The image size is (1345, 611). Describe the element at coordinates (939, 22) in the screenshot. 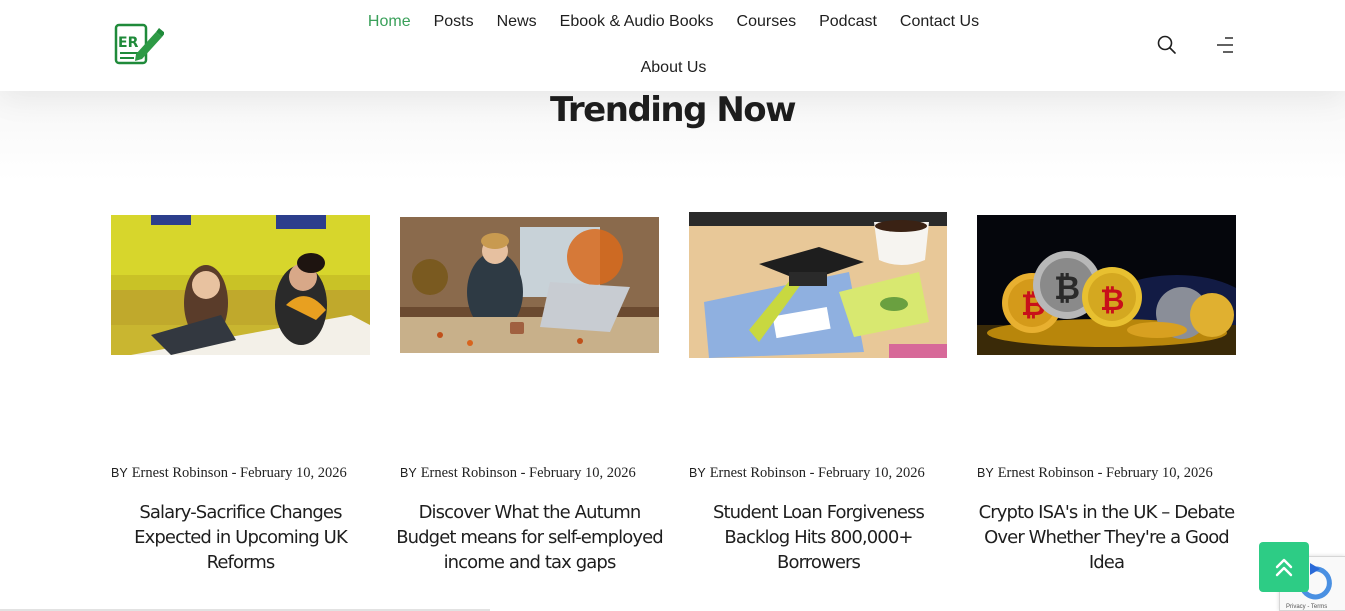

I see `nav-contact: Contact Us` at that location.